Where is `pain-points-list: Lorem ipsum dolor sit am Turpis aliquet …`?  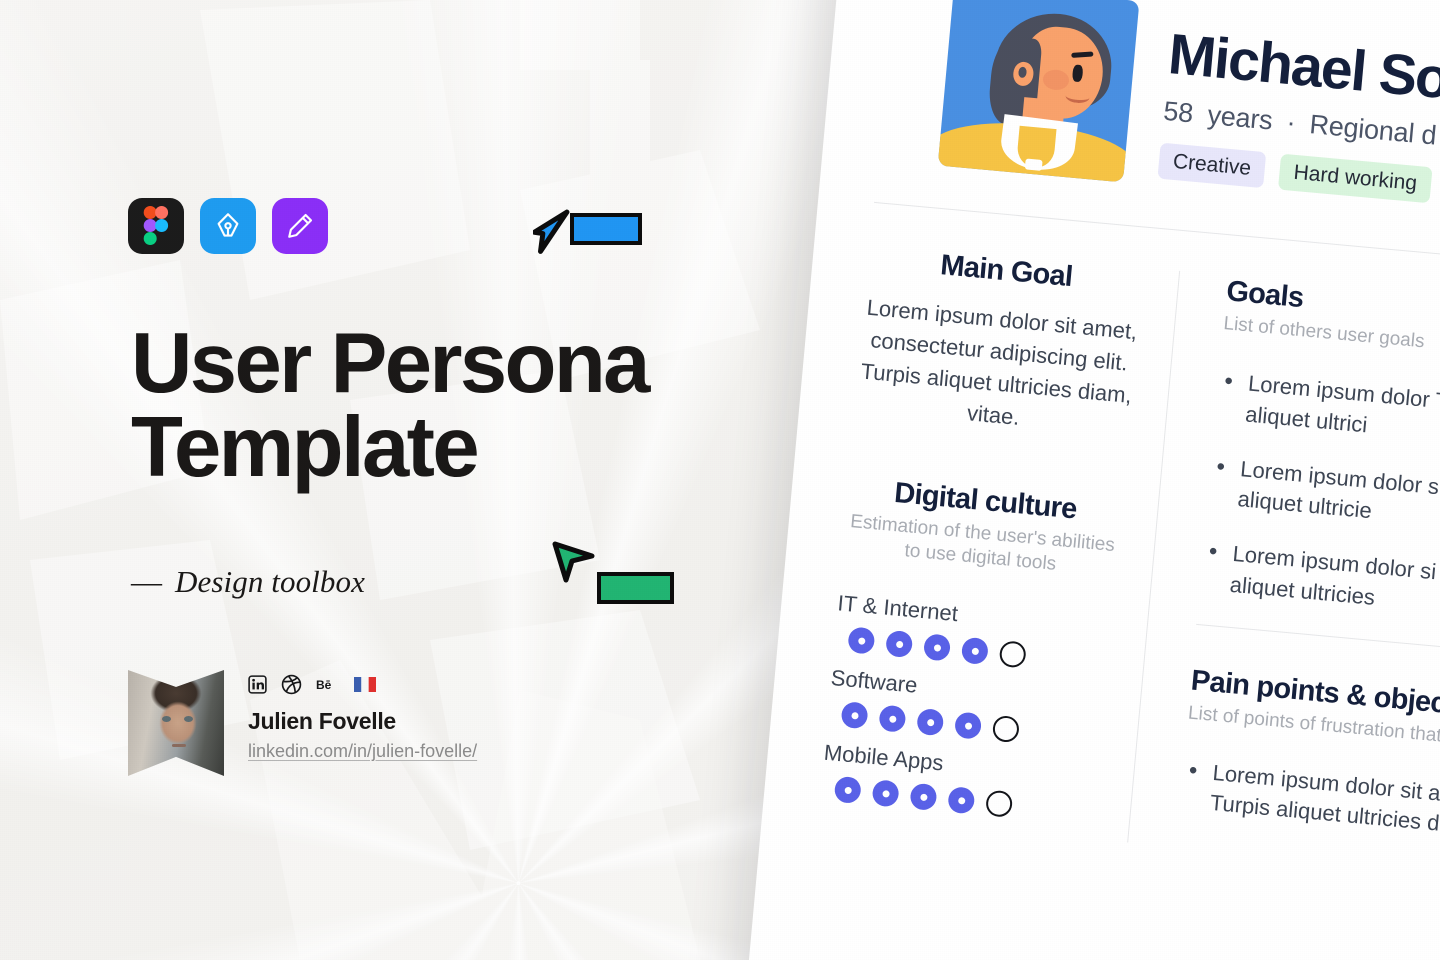 pain-points-list: Lorem ipsum dolor sit am Turpis aliquet … is located at coordinates (1309, 800).